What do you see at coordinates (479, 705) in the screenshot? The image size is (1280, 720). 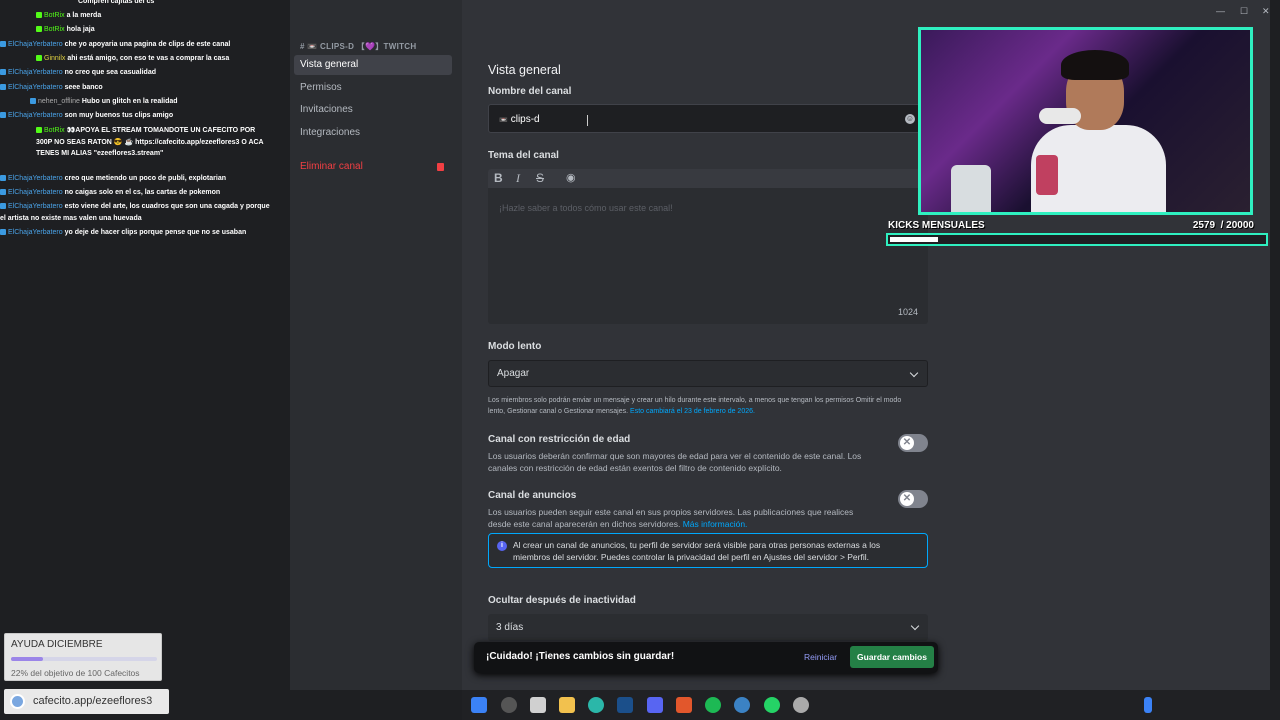 I see `windows-start-icon` at bounding box center [479, 705].